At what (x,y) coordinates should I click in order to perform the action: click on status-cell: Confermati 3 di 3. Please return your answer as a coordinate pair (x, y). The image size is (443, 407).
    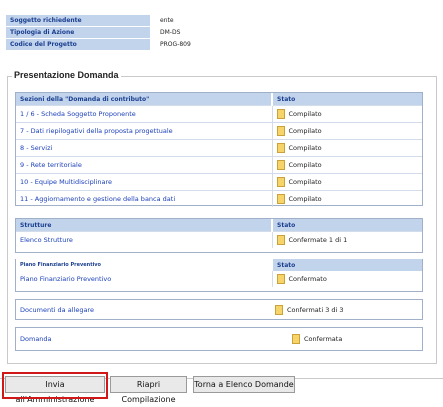
    Looking at the image, I should click on (346, 309).